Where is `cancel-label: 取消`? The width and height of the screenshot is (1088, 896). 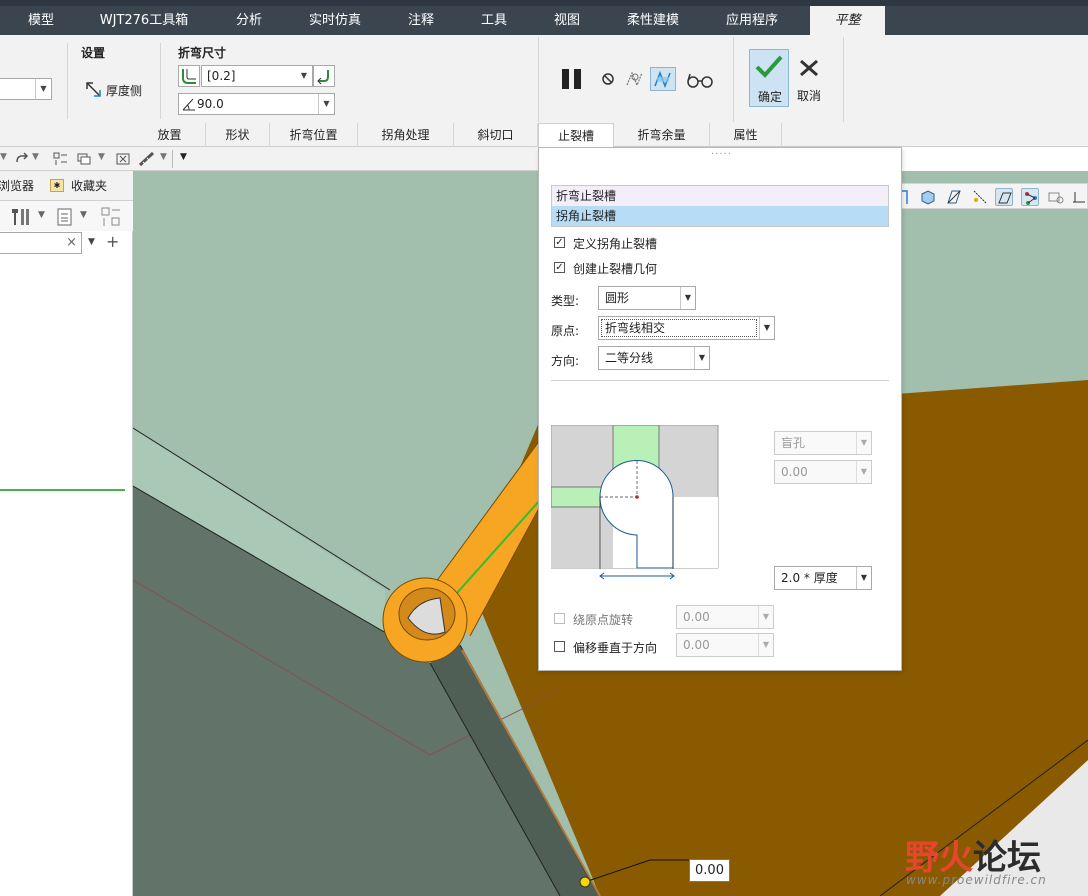 cancel-label: 取消 is located at coordinates (808, 96).